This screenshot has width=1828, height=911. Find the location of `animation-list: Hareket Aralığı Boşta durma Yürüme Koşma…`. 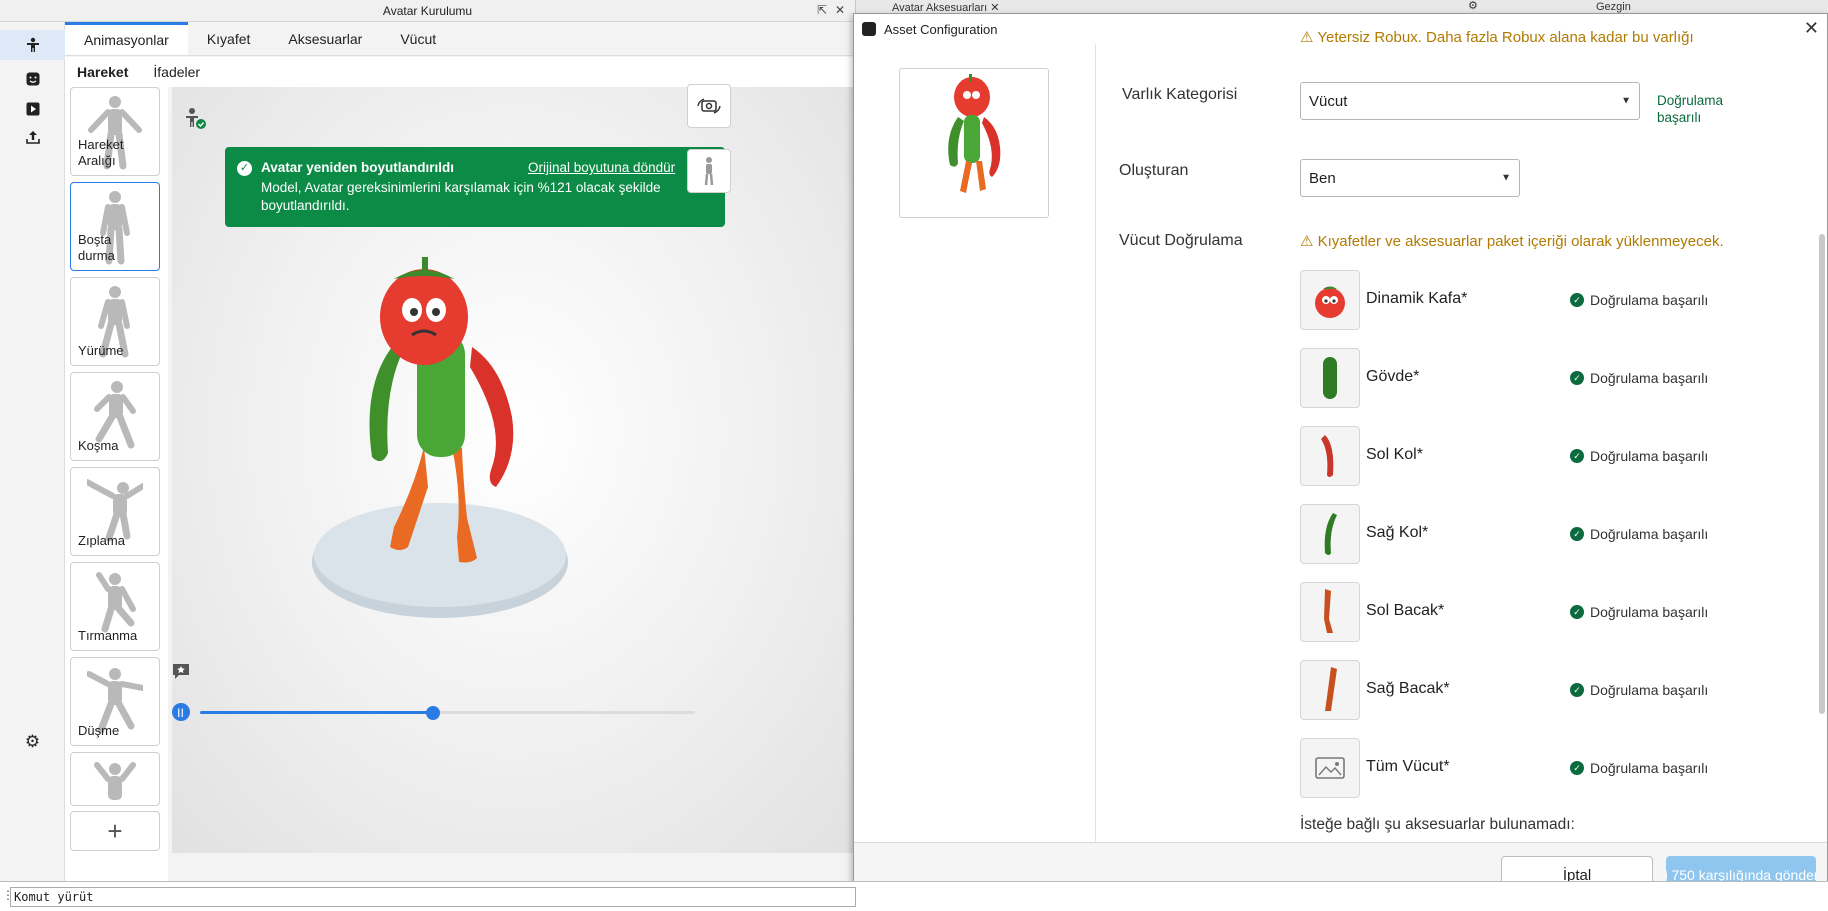

animation-list: Hareket Aralığı Boşta durma Yürüme Koşma… is located at coordinates (116, 484).